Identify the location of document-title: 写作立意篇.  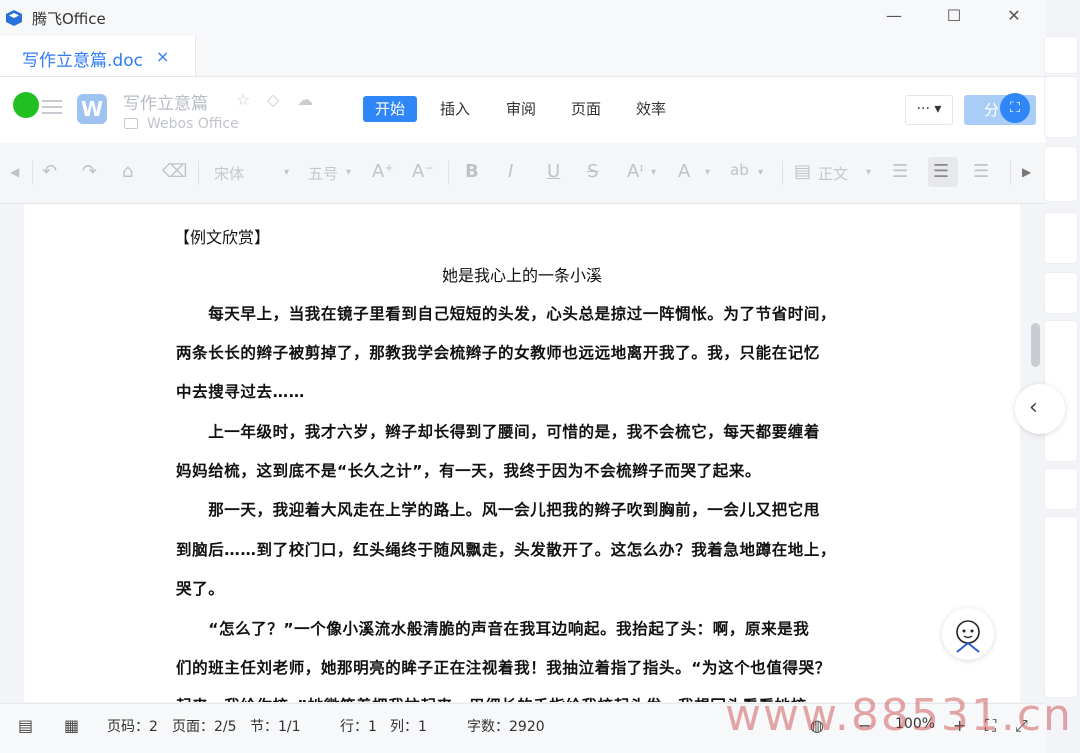
(165, 101).